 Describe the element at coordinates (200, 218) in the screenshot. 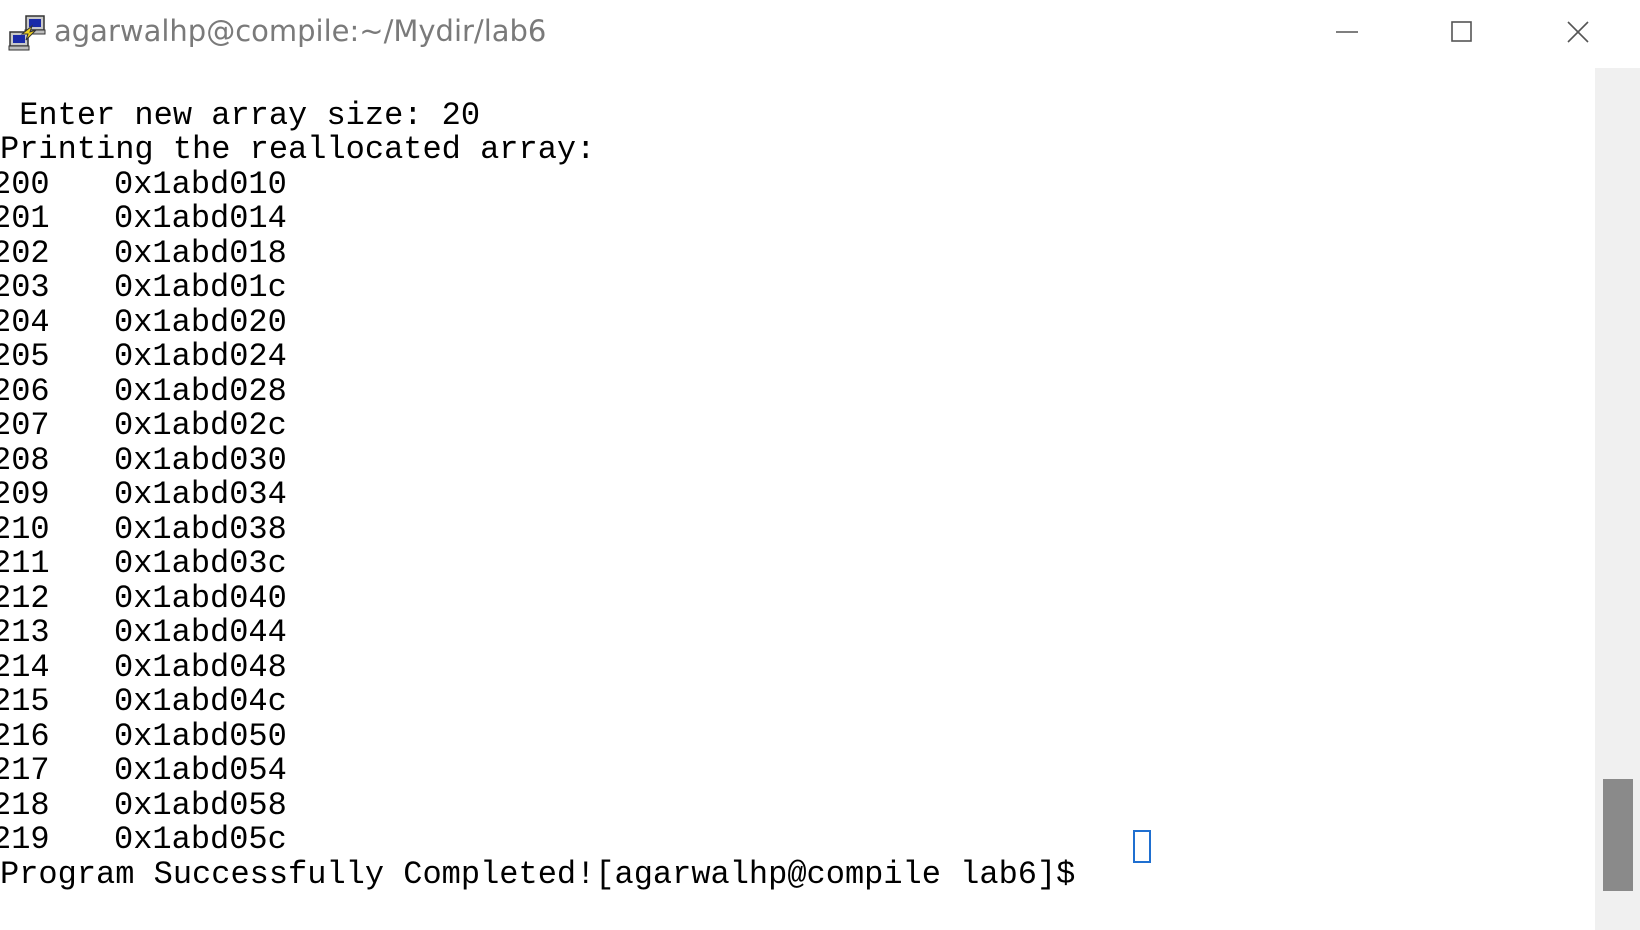

I see `row-address: 0x1abd014` at that location.